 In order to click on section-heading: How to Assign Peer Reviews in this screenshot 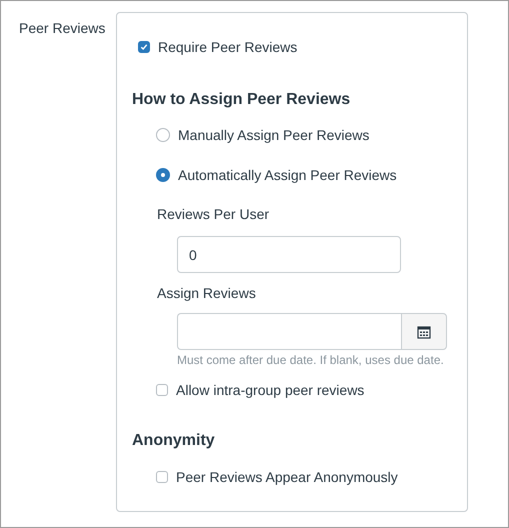, I will do `click(242, 100)`.